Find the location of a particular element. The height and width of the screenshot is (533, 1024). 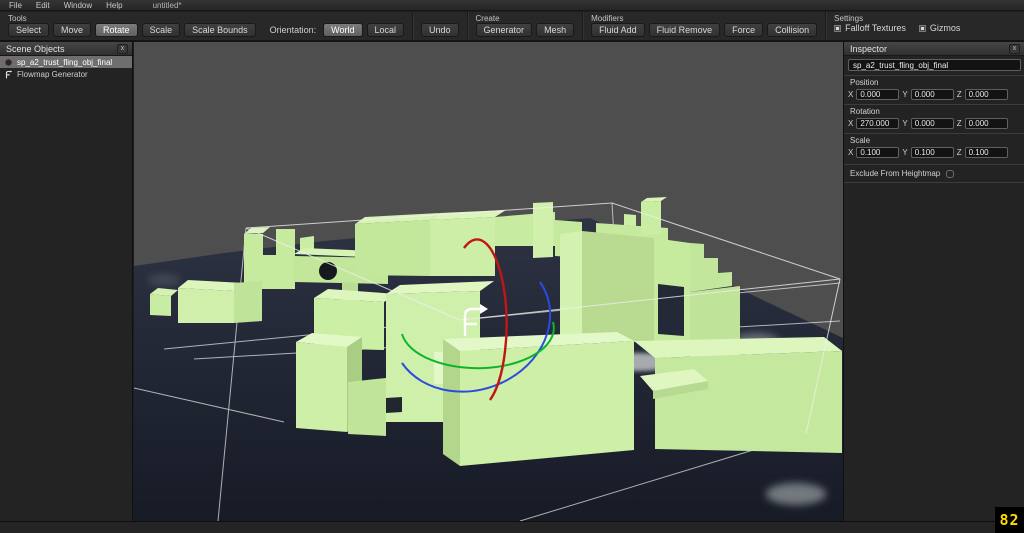

rotation-z-field is located at coordinates (986, 123).